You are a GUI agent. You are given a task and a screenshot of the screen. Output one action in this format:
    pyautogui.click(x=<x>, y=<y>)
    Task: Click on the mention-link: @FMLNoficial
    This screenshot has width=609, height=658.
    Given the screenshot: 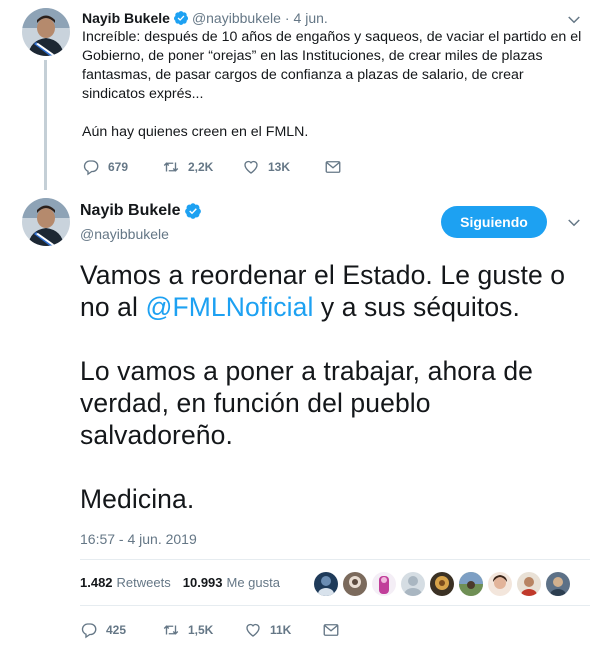 What is the action you would take?
    pyautogui.click(x=229, y=307)
    